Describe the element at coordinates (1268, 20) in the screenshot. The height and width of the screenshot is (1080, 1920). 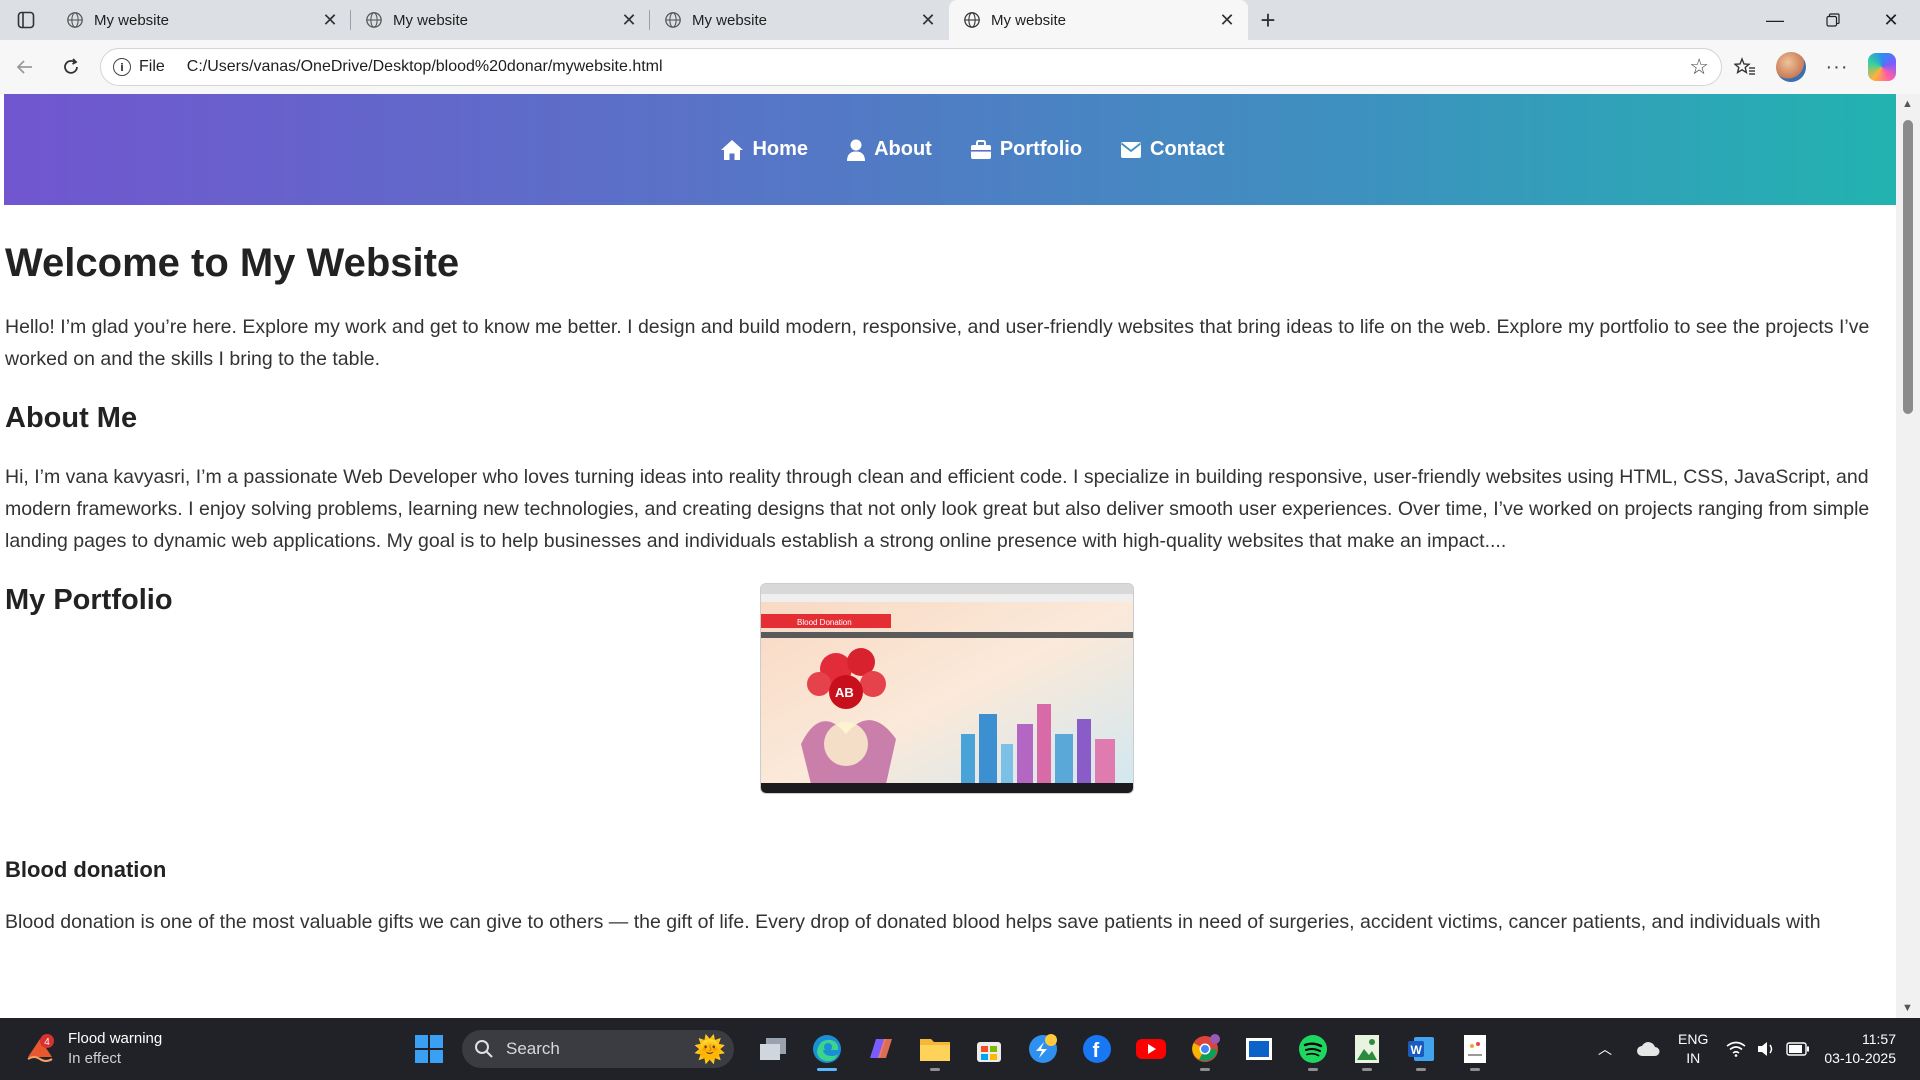
I see `new-tab-button: +` at that location.